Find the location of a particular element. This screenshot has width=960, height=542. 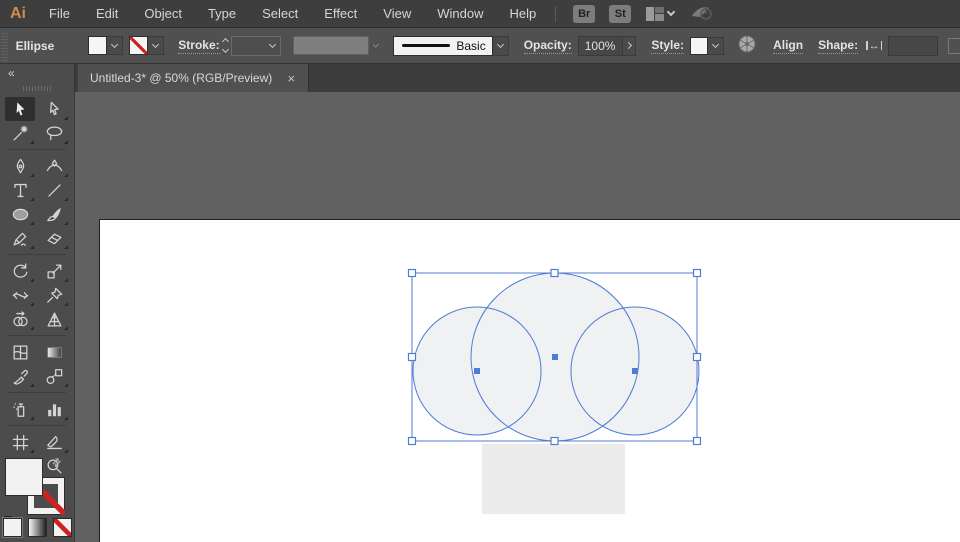

shape-label: Shape: is located at coordinates (838, 46).